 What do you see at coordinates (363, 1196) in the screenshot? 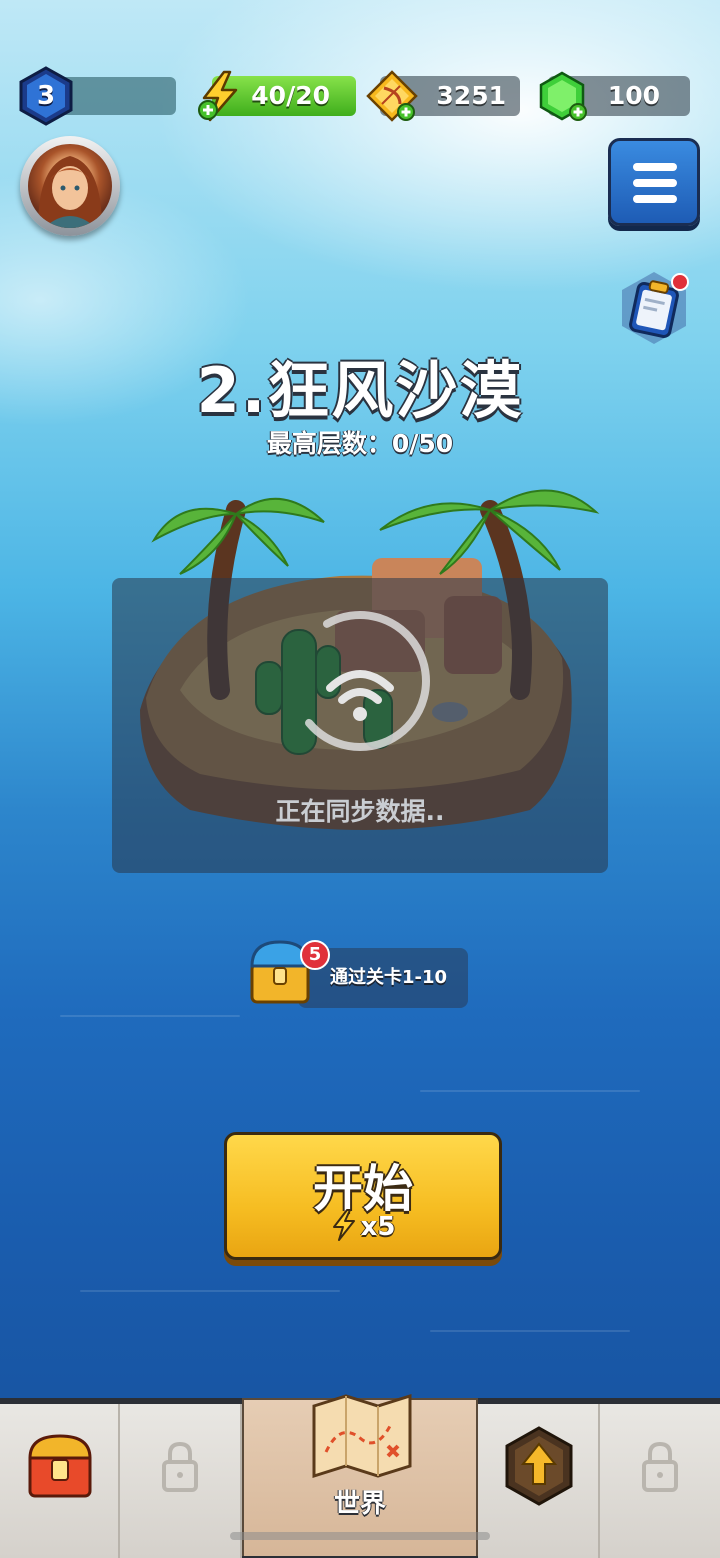
I see `start-button: 开始 x5` at bounding box center [363, 1196].